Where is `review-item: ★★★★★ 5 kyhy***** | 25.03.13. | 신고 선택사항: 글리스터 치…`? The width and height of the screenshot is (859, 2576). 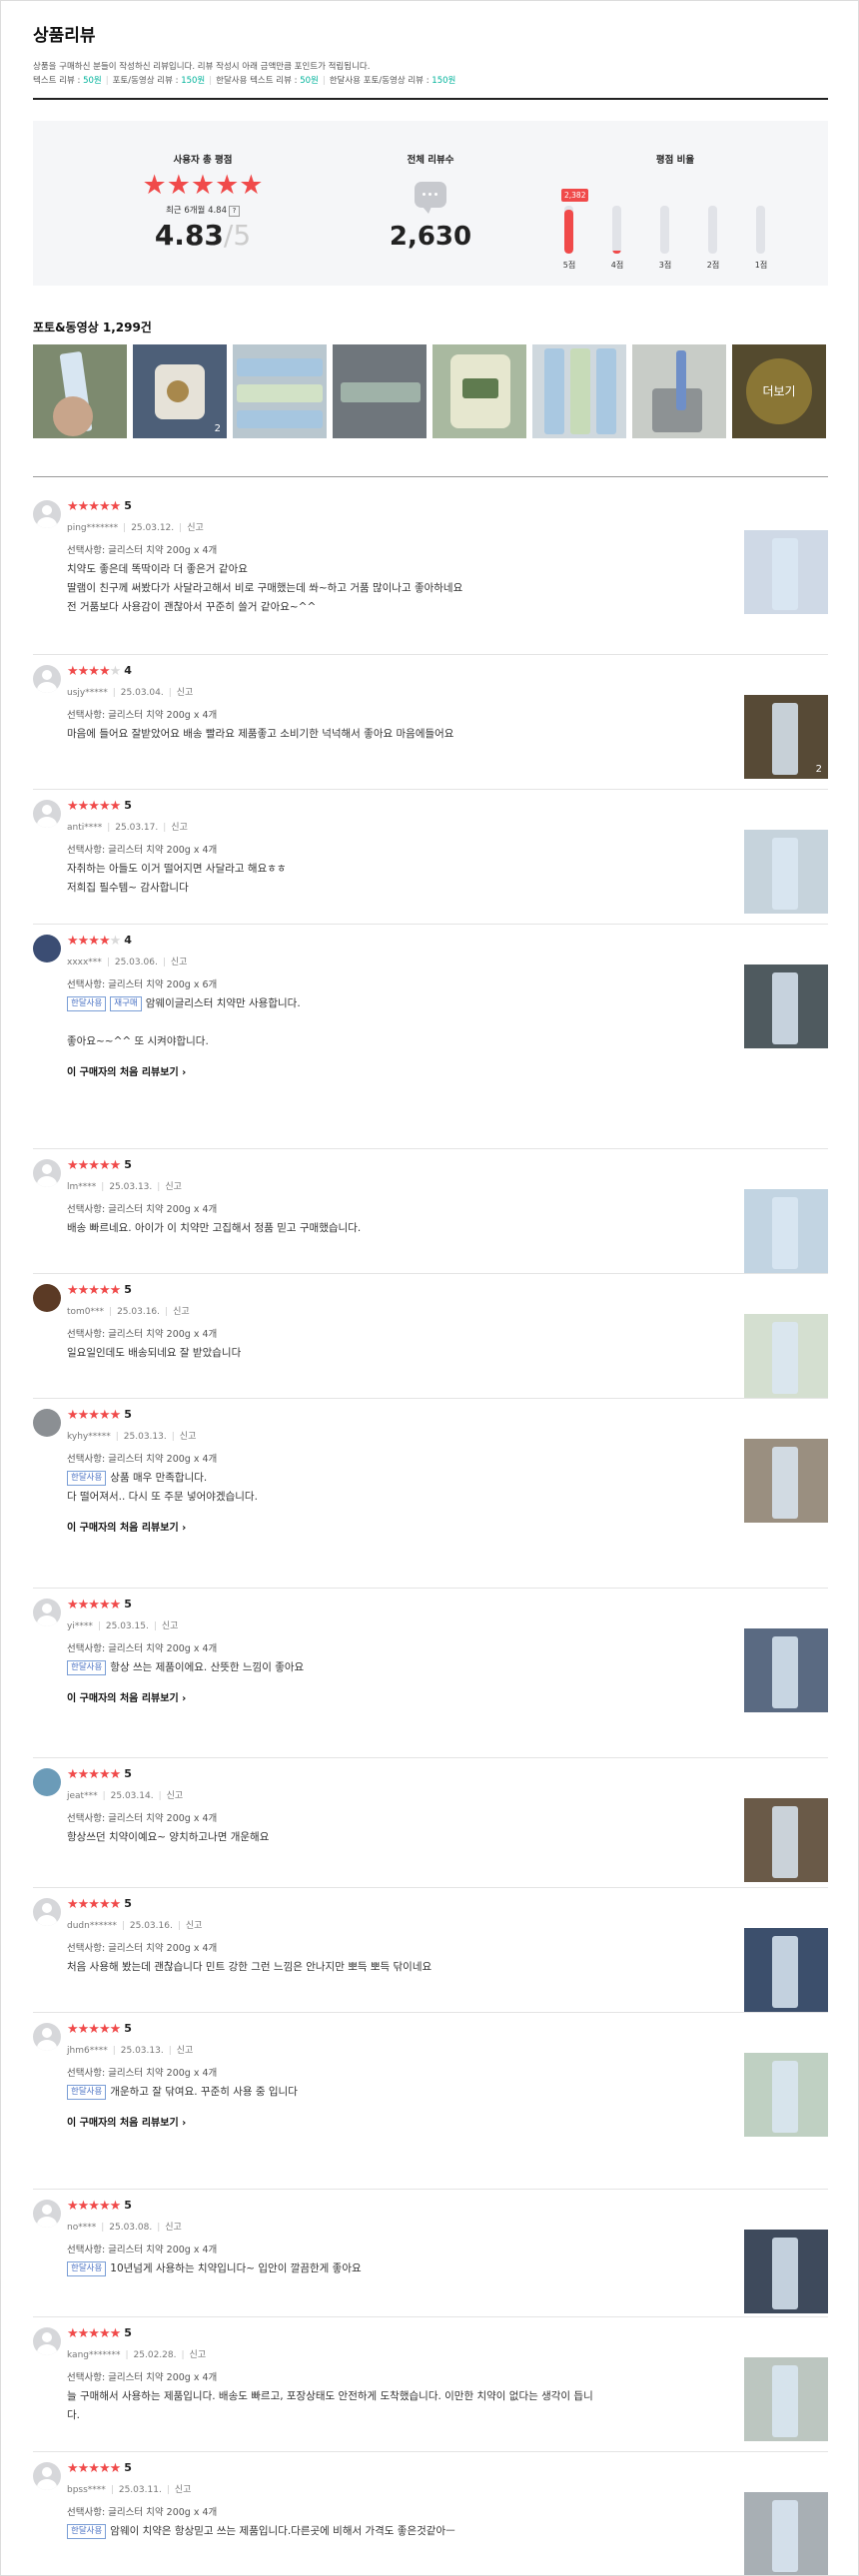 review-item: ★★★★★ 5 kyhy***** | 25.03.13. | 신고 선택사항: 글리스터 치… is located at coordinates (430, 1494).